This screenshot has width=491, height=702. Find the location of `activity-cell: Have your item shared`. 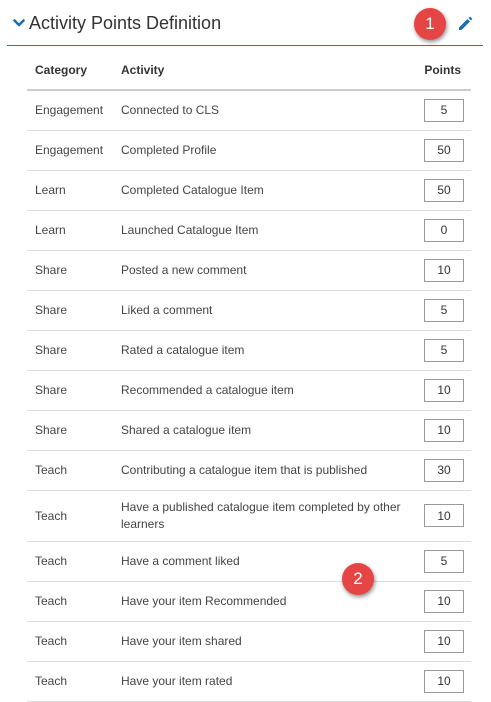

activity-cell: Have your item shared is located at coordinates (262, 641).